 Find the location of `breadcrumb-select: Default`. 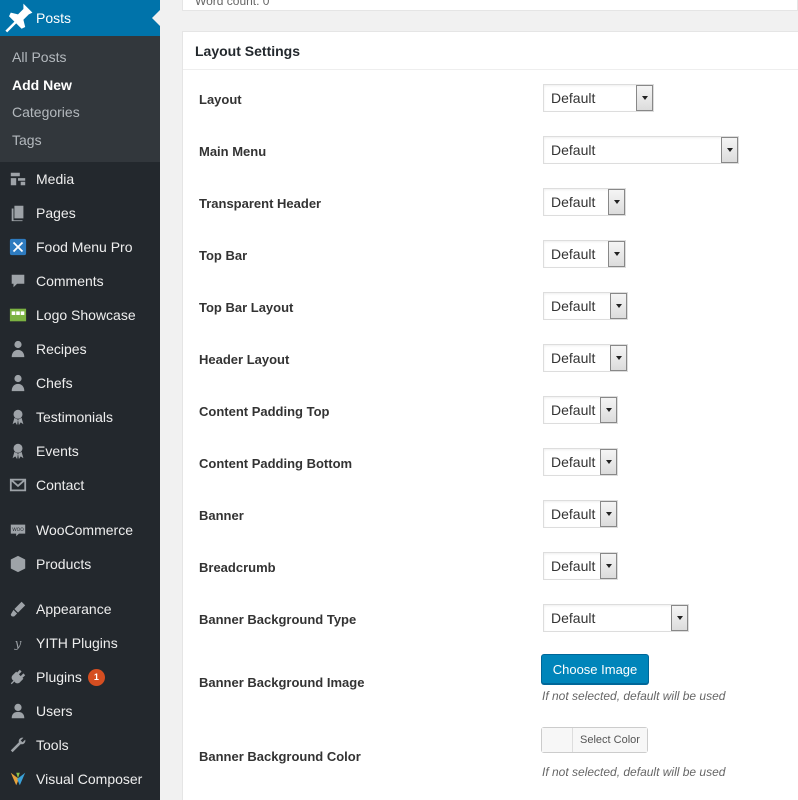

breadcrumb-select: Default is located at coordinates (580, 566).